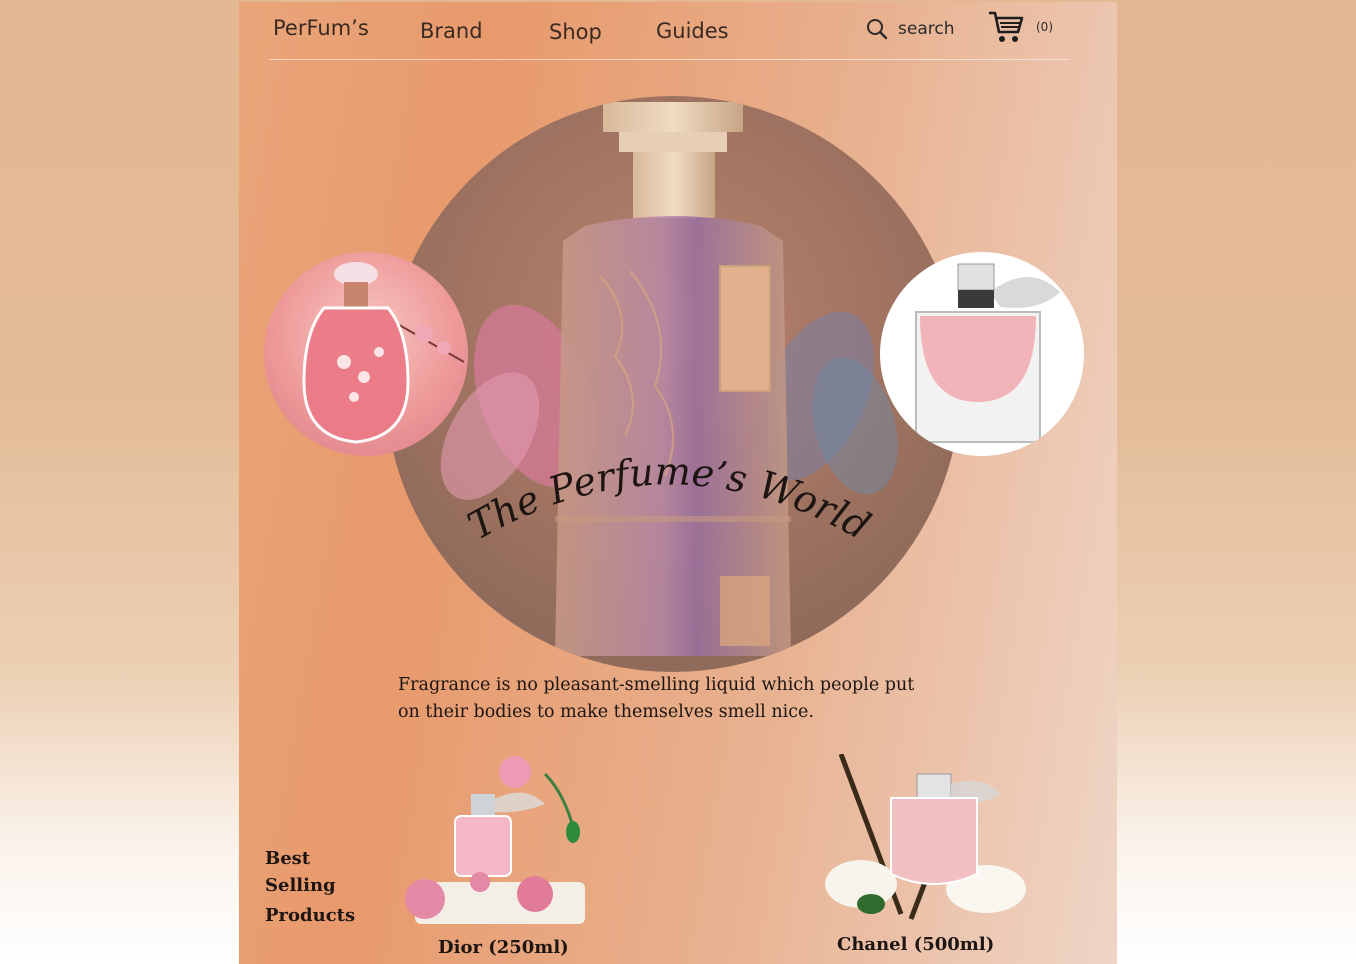 The image size is (1356, 964). What do you see at coordinates (321, 28) in the screenshot?
I see `site-logo: PerFum’s` at bounding box center [321, 28].